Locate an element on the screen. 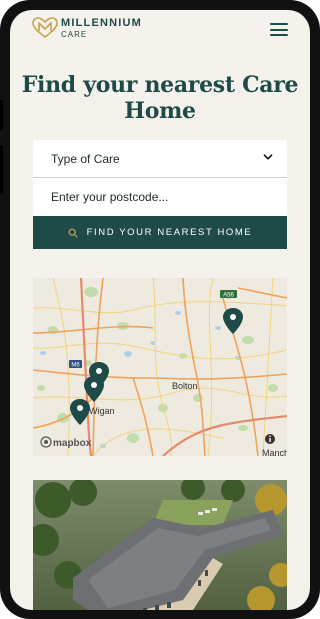 The width and height of the screenshot is (320, 619). brand-logo: MILLENNIUM CARE is located at coordinates (87, 28).